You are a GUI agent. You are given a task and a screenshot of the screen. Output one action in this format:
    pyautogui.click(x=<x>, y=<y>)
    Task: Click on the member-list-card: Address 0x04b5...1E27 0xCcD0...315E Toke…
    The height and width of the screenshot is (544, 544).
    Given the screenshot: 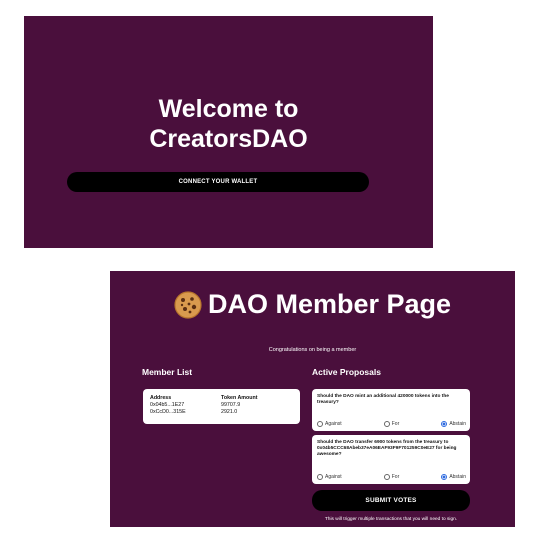 What is the action you would take?
    pyautogui.click(x=221, y=406)
    